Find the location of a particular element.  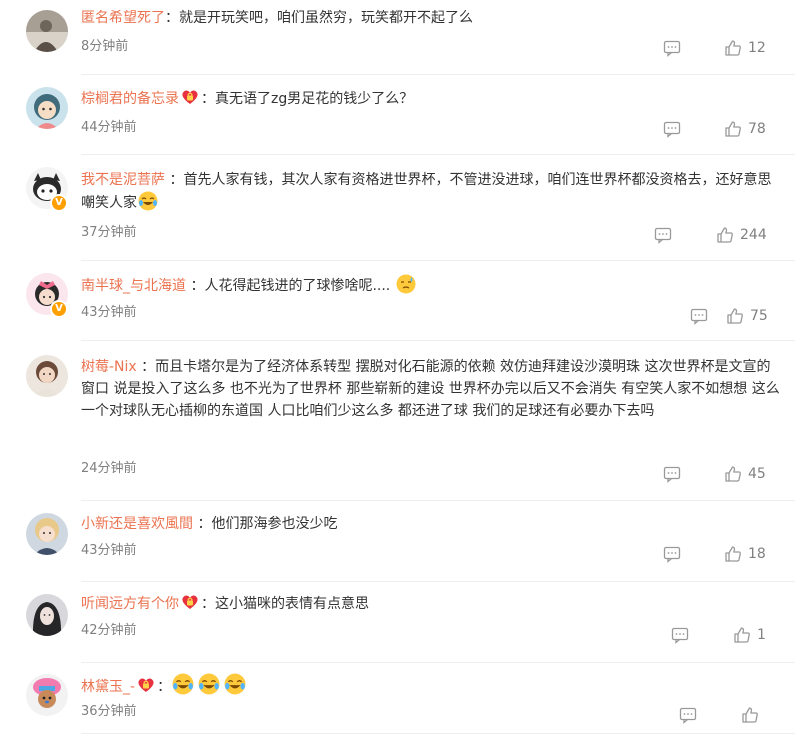

comment-time: 37分钟前 is located at coordinates (109, 232).